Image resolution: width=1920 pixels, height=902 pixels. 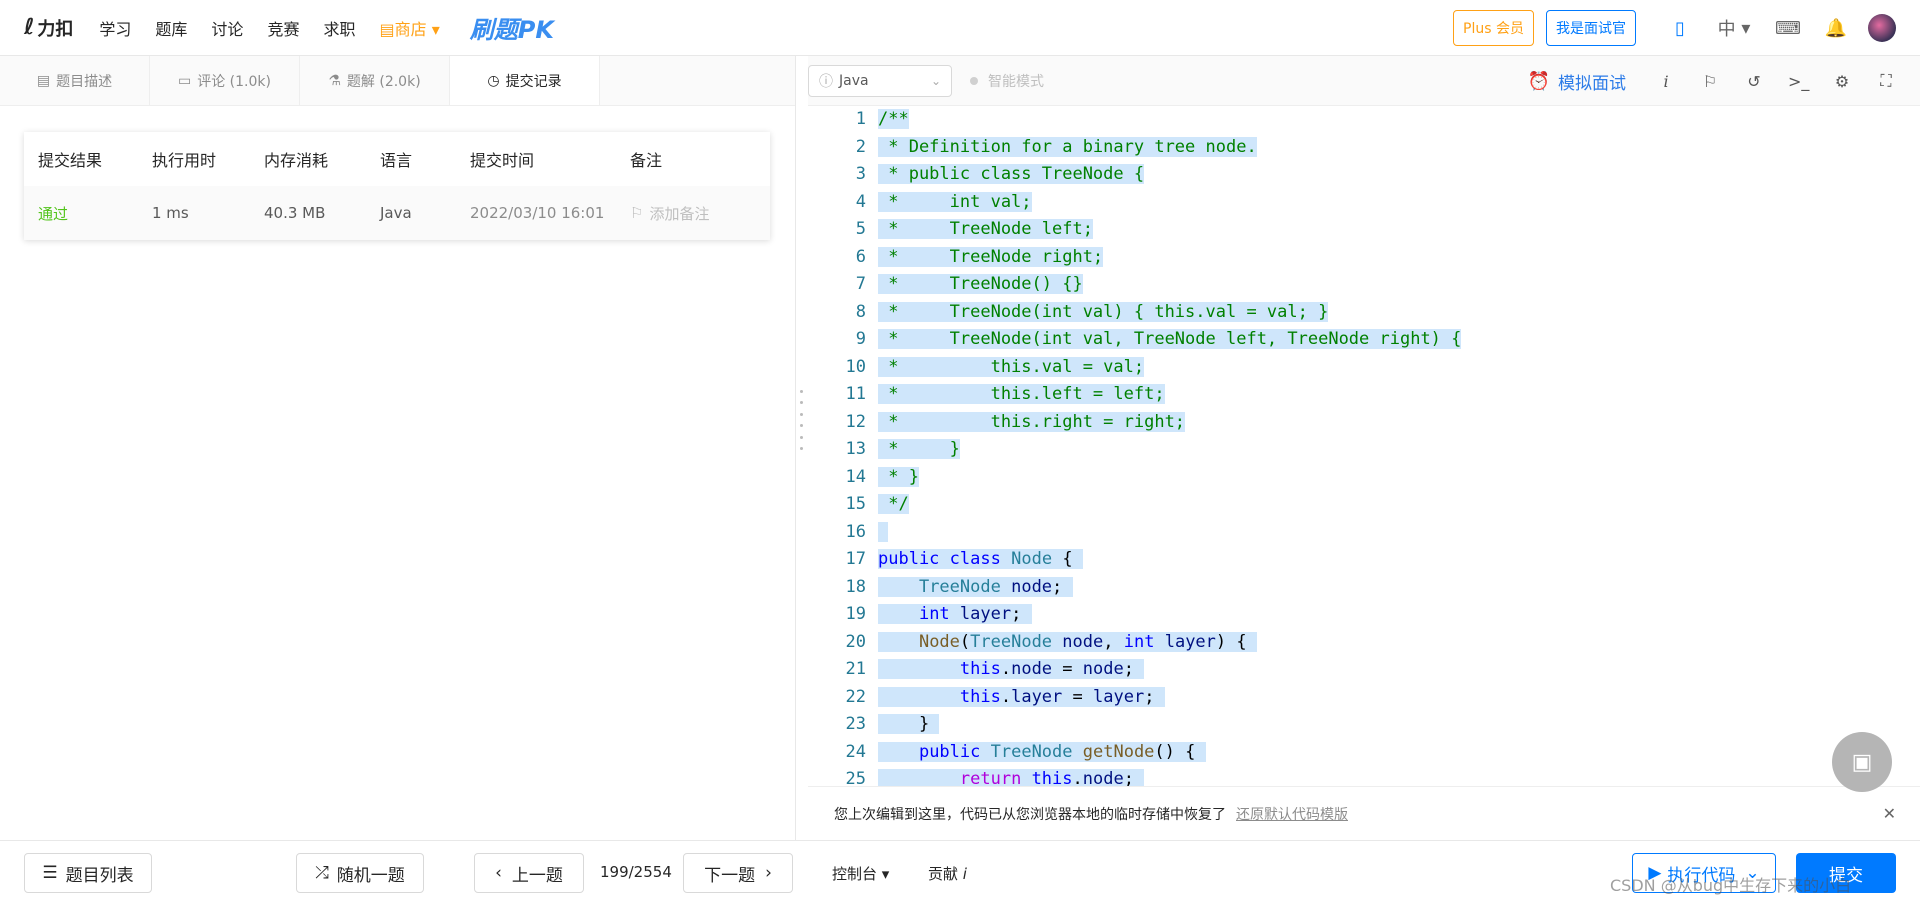 What do you see at coordinates (855, 449) in the screenshot?
I see `line-number: 13` at bounding box center [855, 449].